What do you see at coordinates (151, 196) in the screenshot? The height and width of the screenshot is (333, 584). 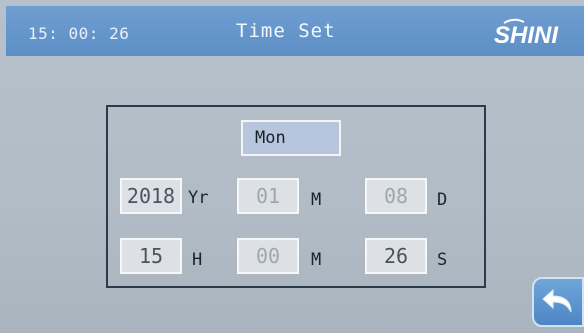 I see `year-input: 2018` at bounding box center [151, 196].